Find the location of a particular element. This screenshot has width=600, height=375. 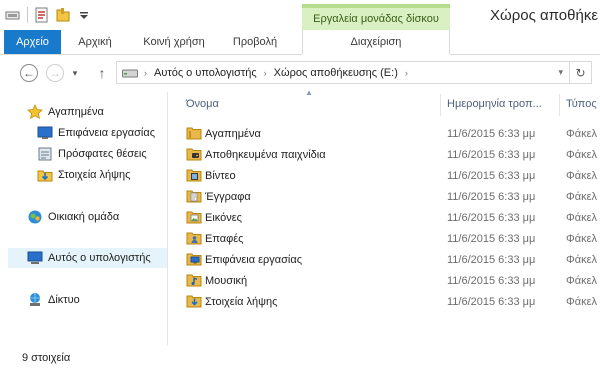

forward-arrow-icon: → is located at coordinates (55, 73).